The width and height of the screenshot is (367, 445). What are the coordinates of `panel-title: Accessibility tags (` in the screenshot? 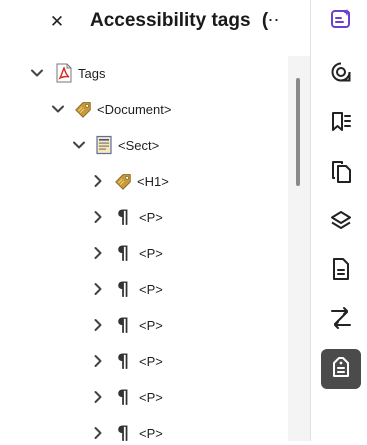 It's located at (179, 21).